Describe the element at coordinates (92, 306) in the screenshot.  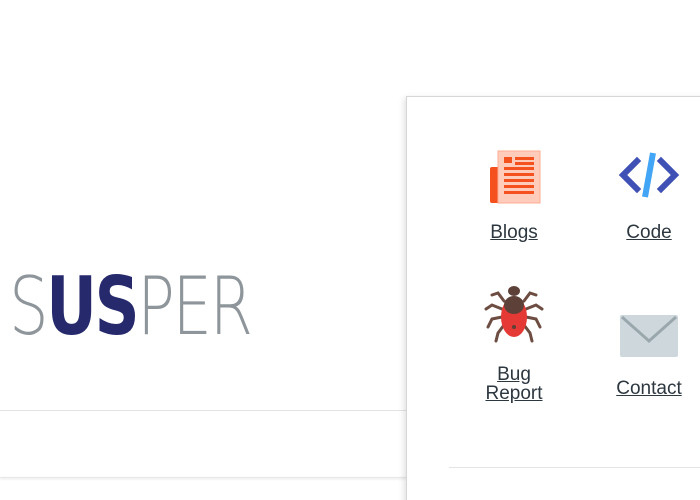
I see `logo-part-us: US` at that location.